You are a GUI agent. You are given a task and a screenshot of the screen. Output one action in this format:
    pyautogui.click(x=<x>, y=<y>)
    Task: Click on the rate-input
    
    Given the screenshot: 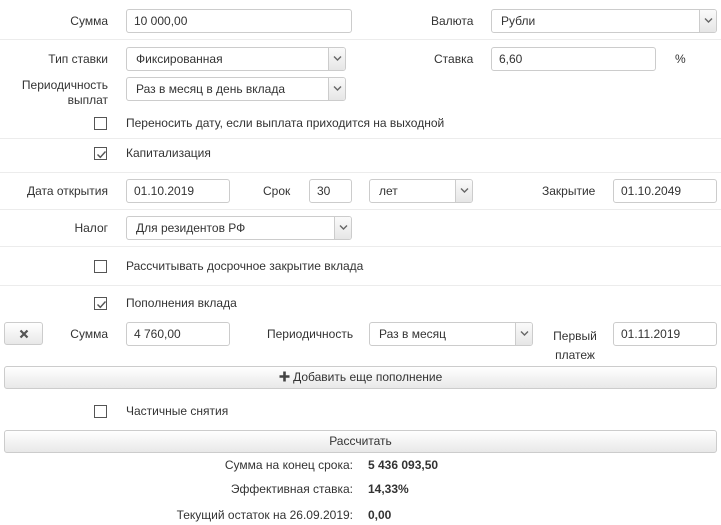 What is the action you would take?
    pyautogui.click(x=573, y=59)
    